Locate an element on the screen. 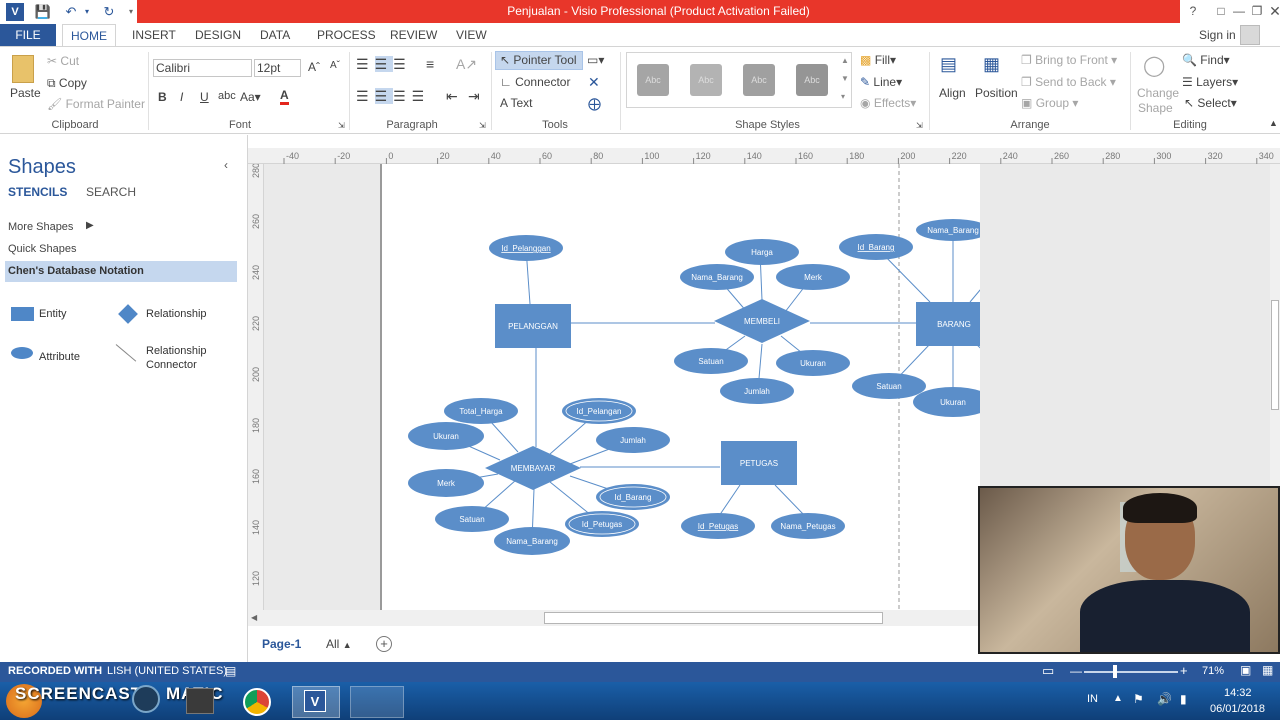 Image resolution: width=1280 pixels, height=720 pixels. vertical-align-icons: ☰☰☰ is located at coordinates (384, 64).